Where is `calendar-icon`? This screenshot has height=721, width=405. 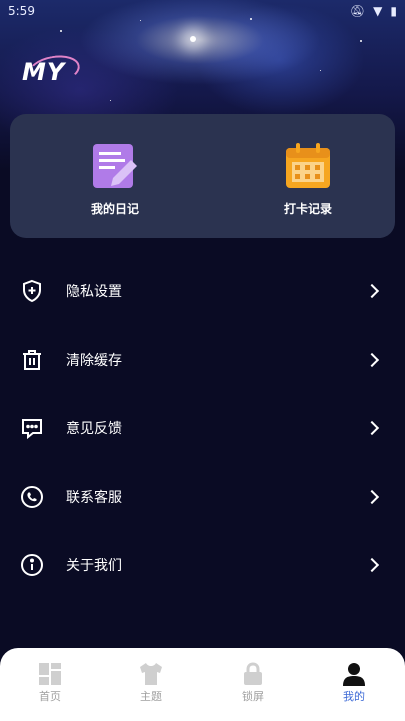
calendar-icon is located at coordinates (308, 166).